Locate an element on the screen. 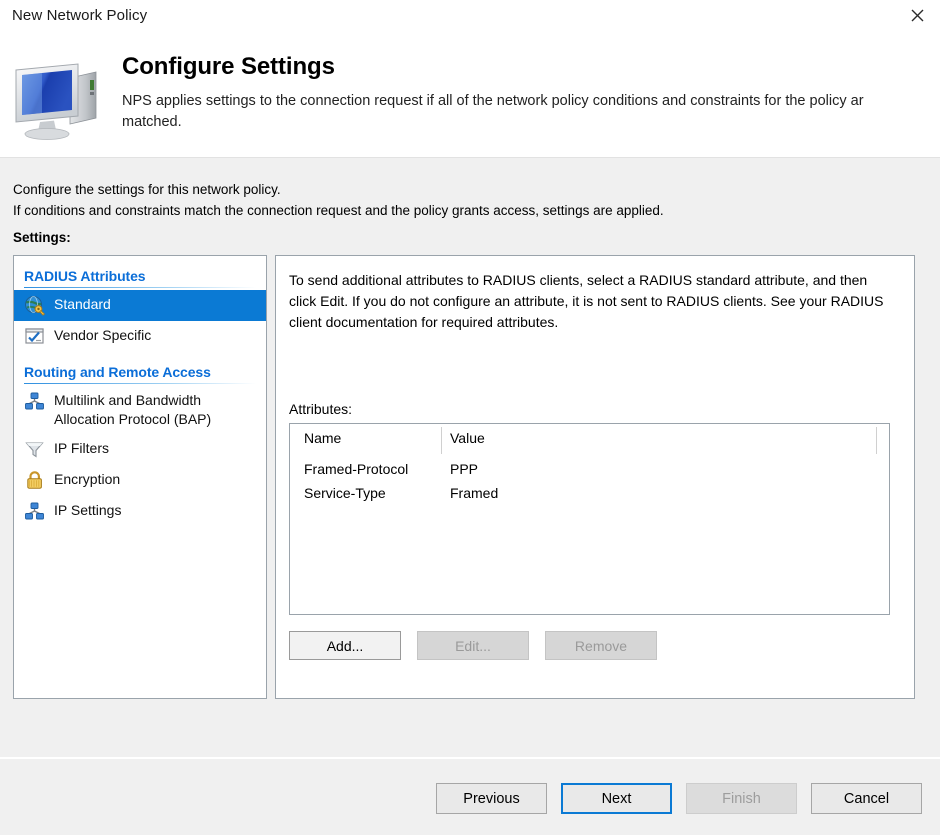 The height and width of the screenshot is (835, 940). padlock-icon is located at coordinates (35, 480).